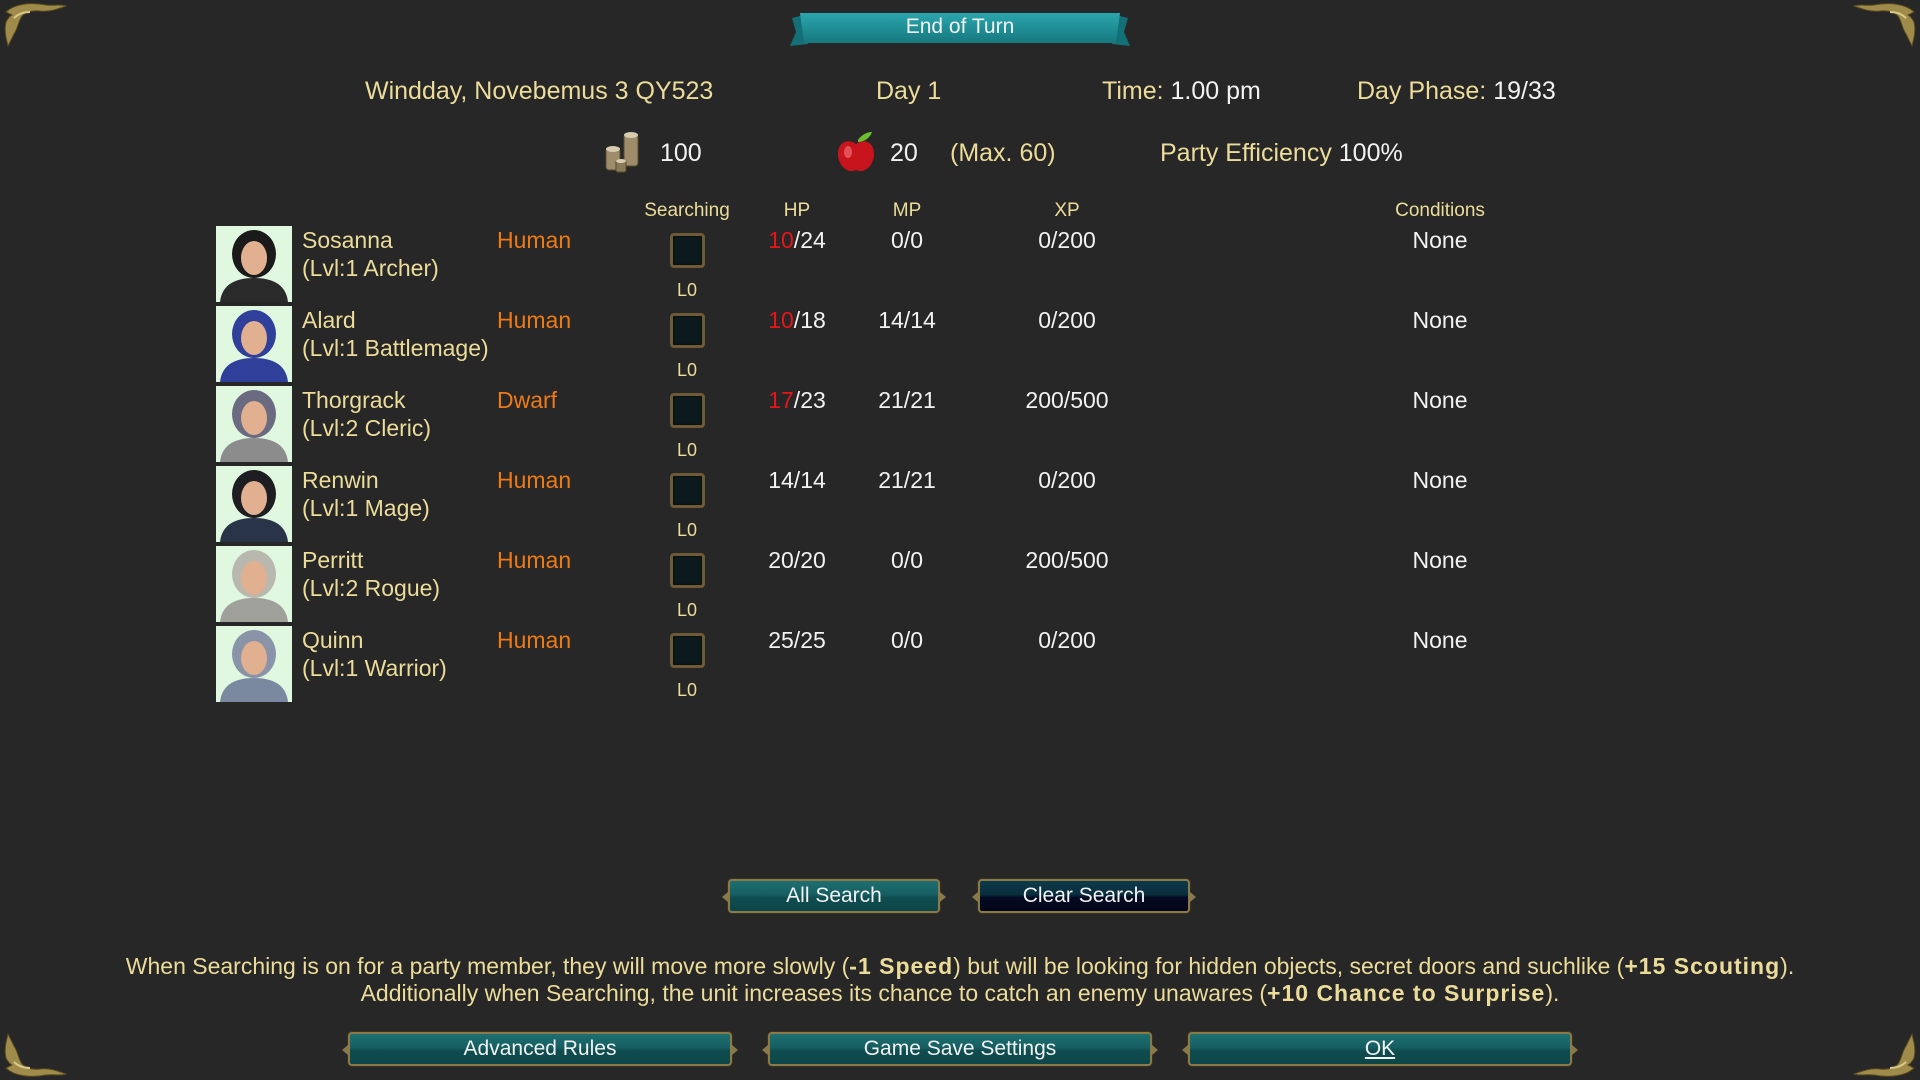  Describe the element at coordinates (347, 240) in the screenshot. I see `character-name: Sosanna` at that location.